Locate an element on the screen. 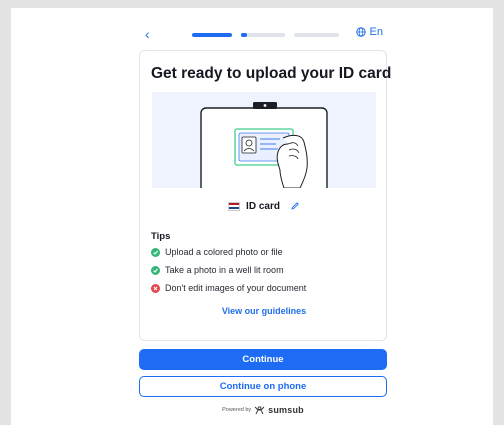  tip-item: Upload a colored photo or file is located at coordinates (217, 252).